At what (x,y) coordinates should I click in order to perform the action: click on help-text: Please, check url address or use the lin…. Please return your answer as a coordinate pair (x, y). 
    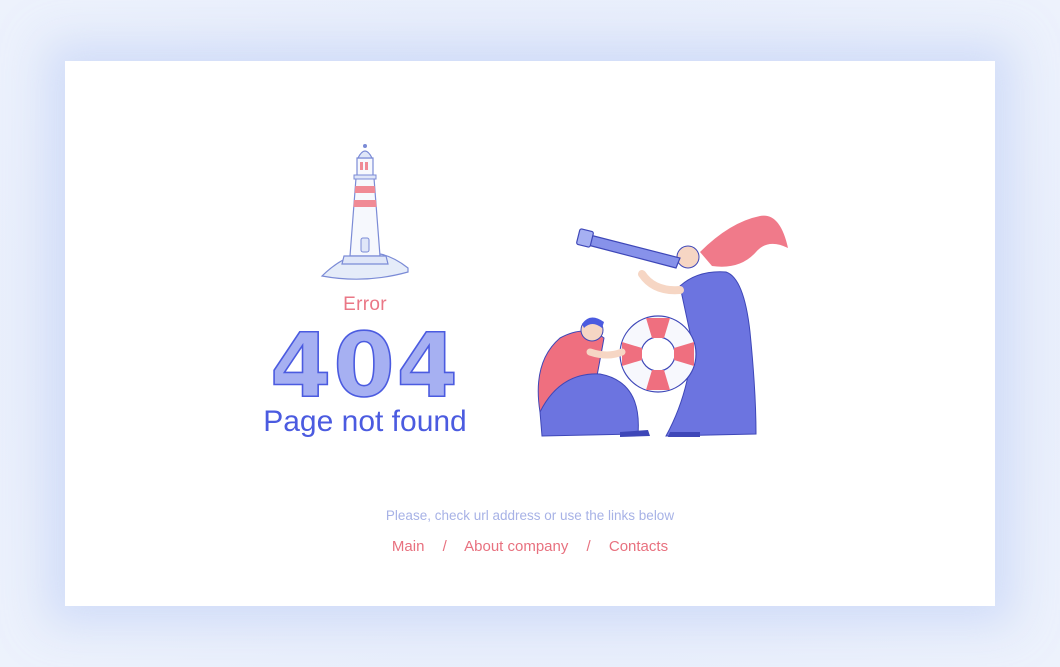
    Looking at the image, I should click on (530, 515).